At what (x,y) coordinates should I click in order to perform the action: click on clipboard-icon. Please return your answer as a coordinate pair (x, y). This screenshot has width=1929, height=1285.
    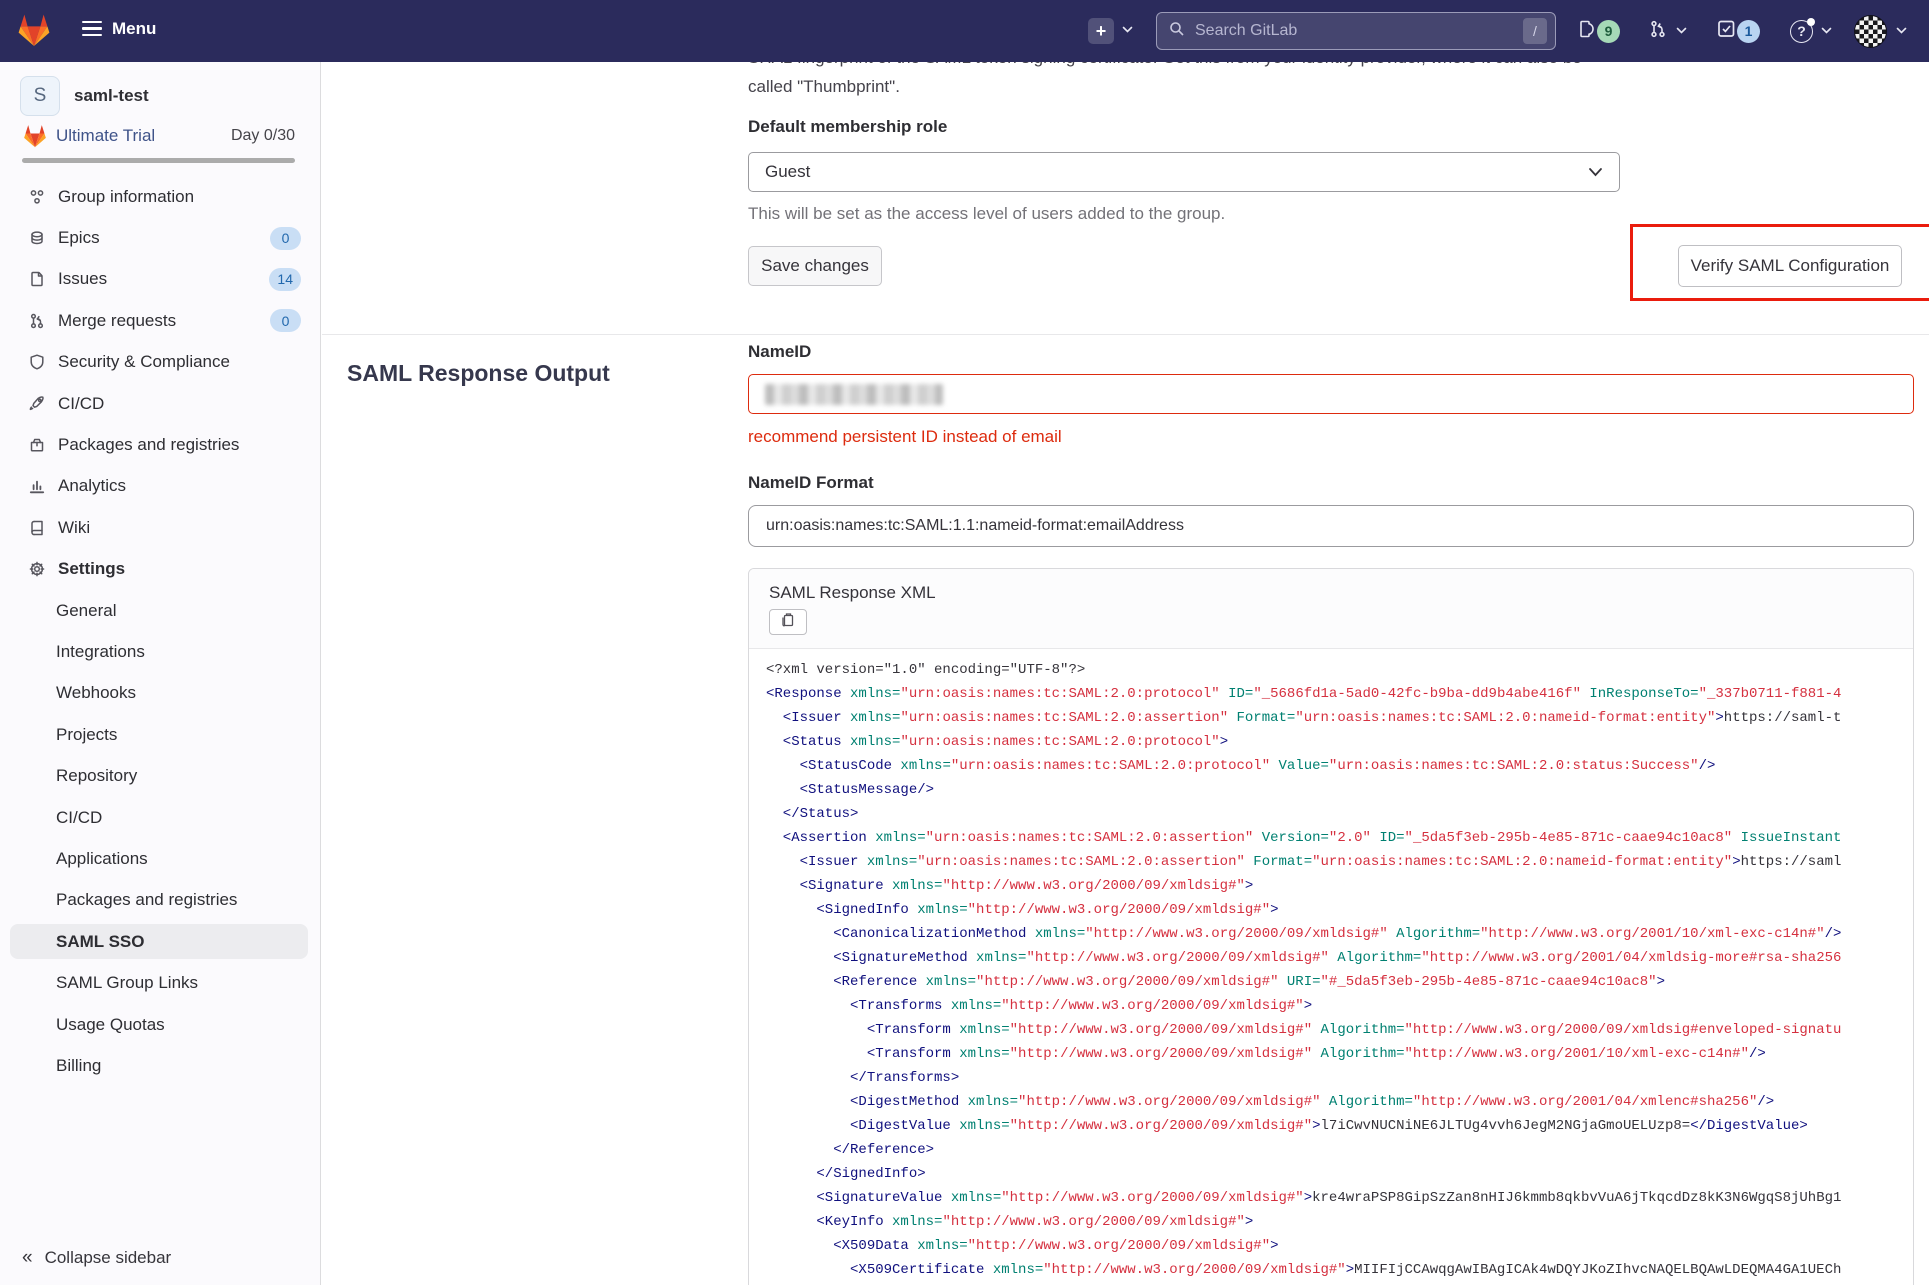
    Looking at the image, I should click on (788, 622).